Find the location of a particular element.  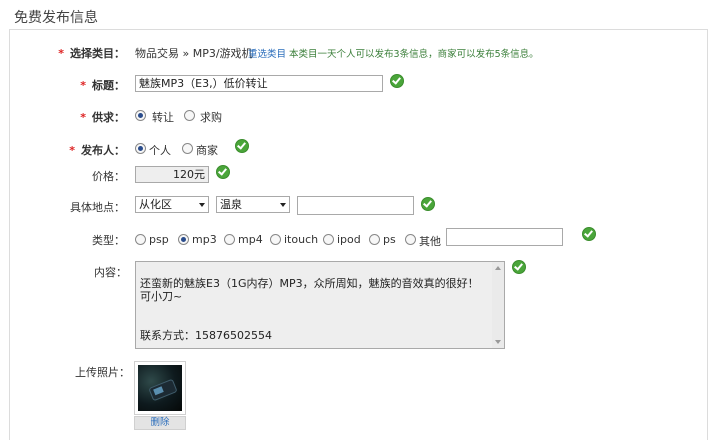

player-screen is located at coordinates (158, 391).